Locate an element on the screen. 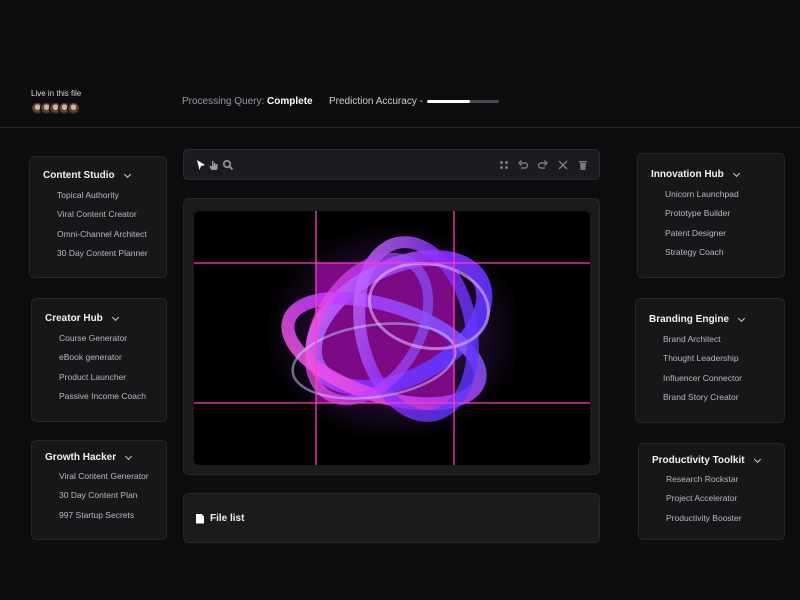 The width and height of the screenshot is (800, 600). menu-item: Productivity Booster is located at coordinates (725, 522).